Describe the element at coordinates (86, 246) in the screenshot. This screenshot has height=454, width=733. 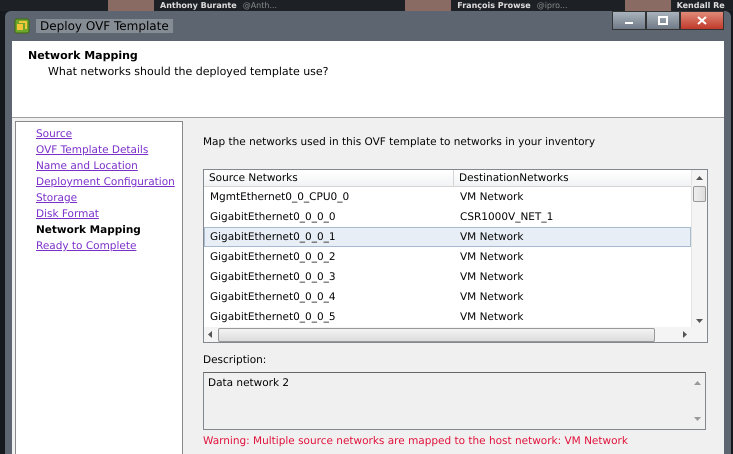
I see `wizard-step: Ready to Complete` at that location.